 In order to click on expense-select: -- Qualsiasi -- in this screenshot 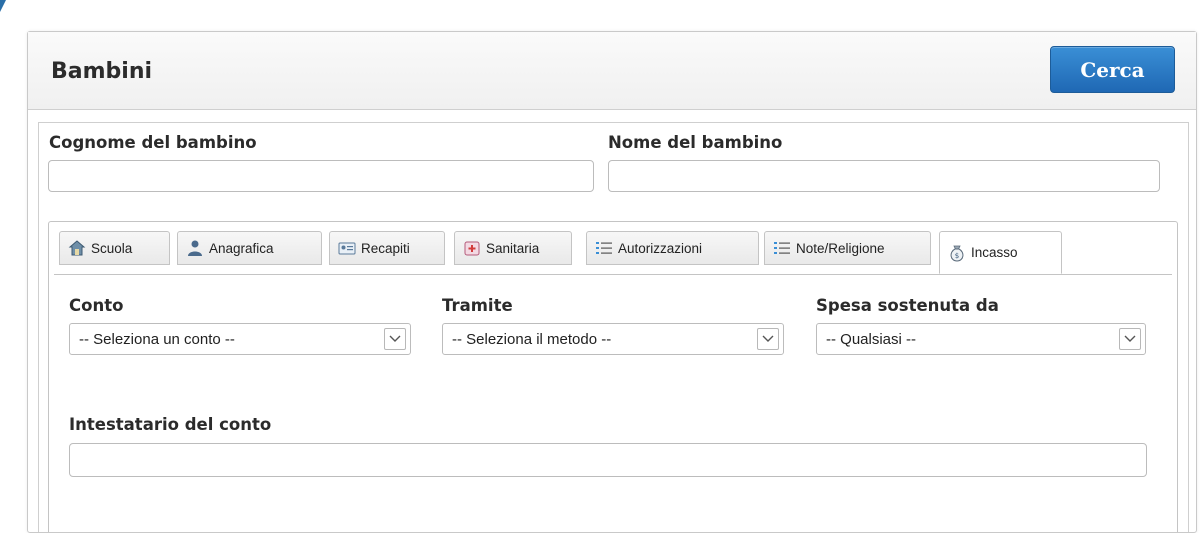, I will do `click(981, 339)`.